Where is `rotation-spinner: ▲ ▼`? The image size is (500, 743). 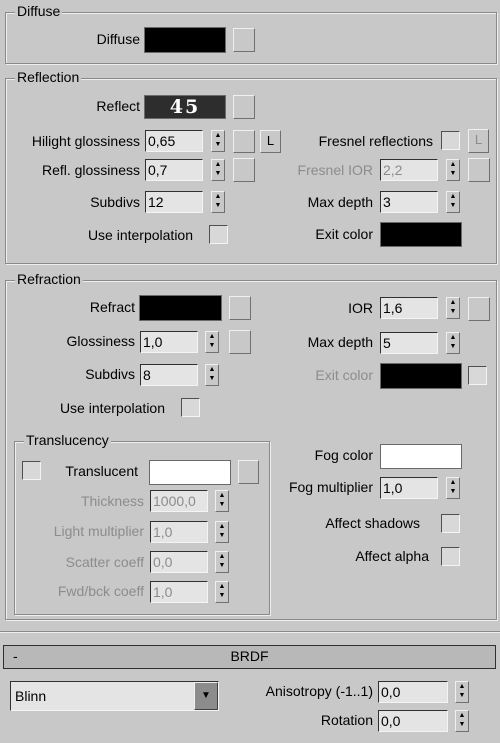 rotation-spinner: ▲ ▼ is located at coordinates (462, 721).